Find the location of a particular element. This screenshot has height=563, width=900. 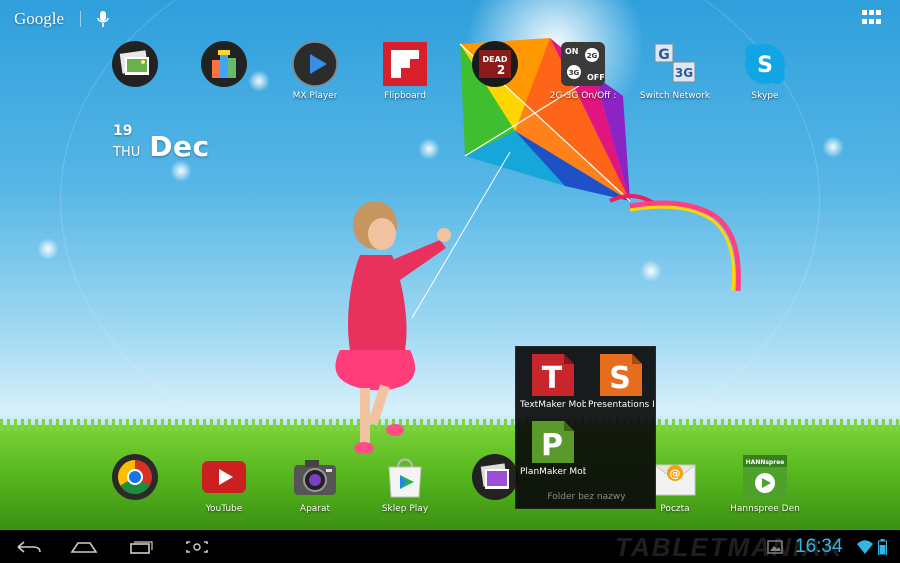

svg-text: 2G is located at coordinates (592, 56).